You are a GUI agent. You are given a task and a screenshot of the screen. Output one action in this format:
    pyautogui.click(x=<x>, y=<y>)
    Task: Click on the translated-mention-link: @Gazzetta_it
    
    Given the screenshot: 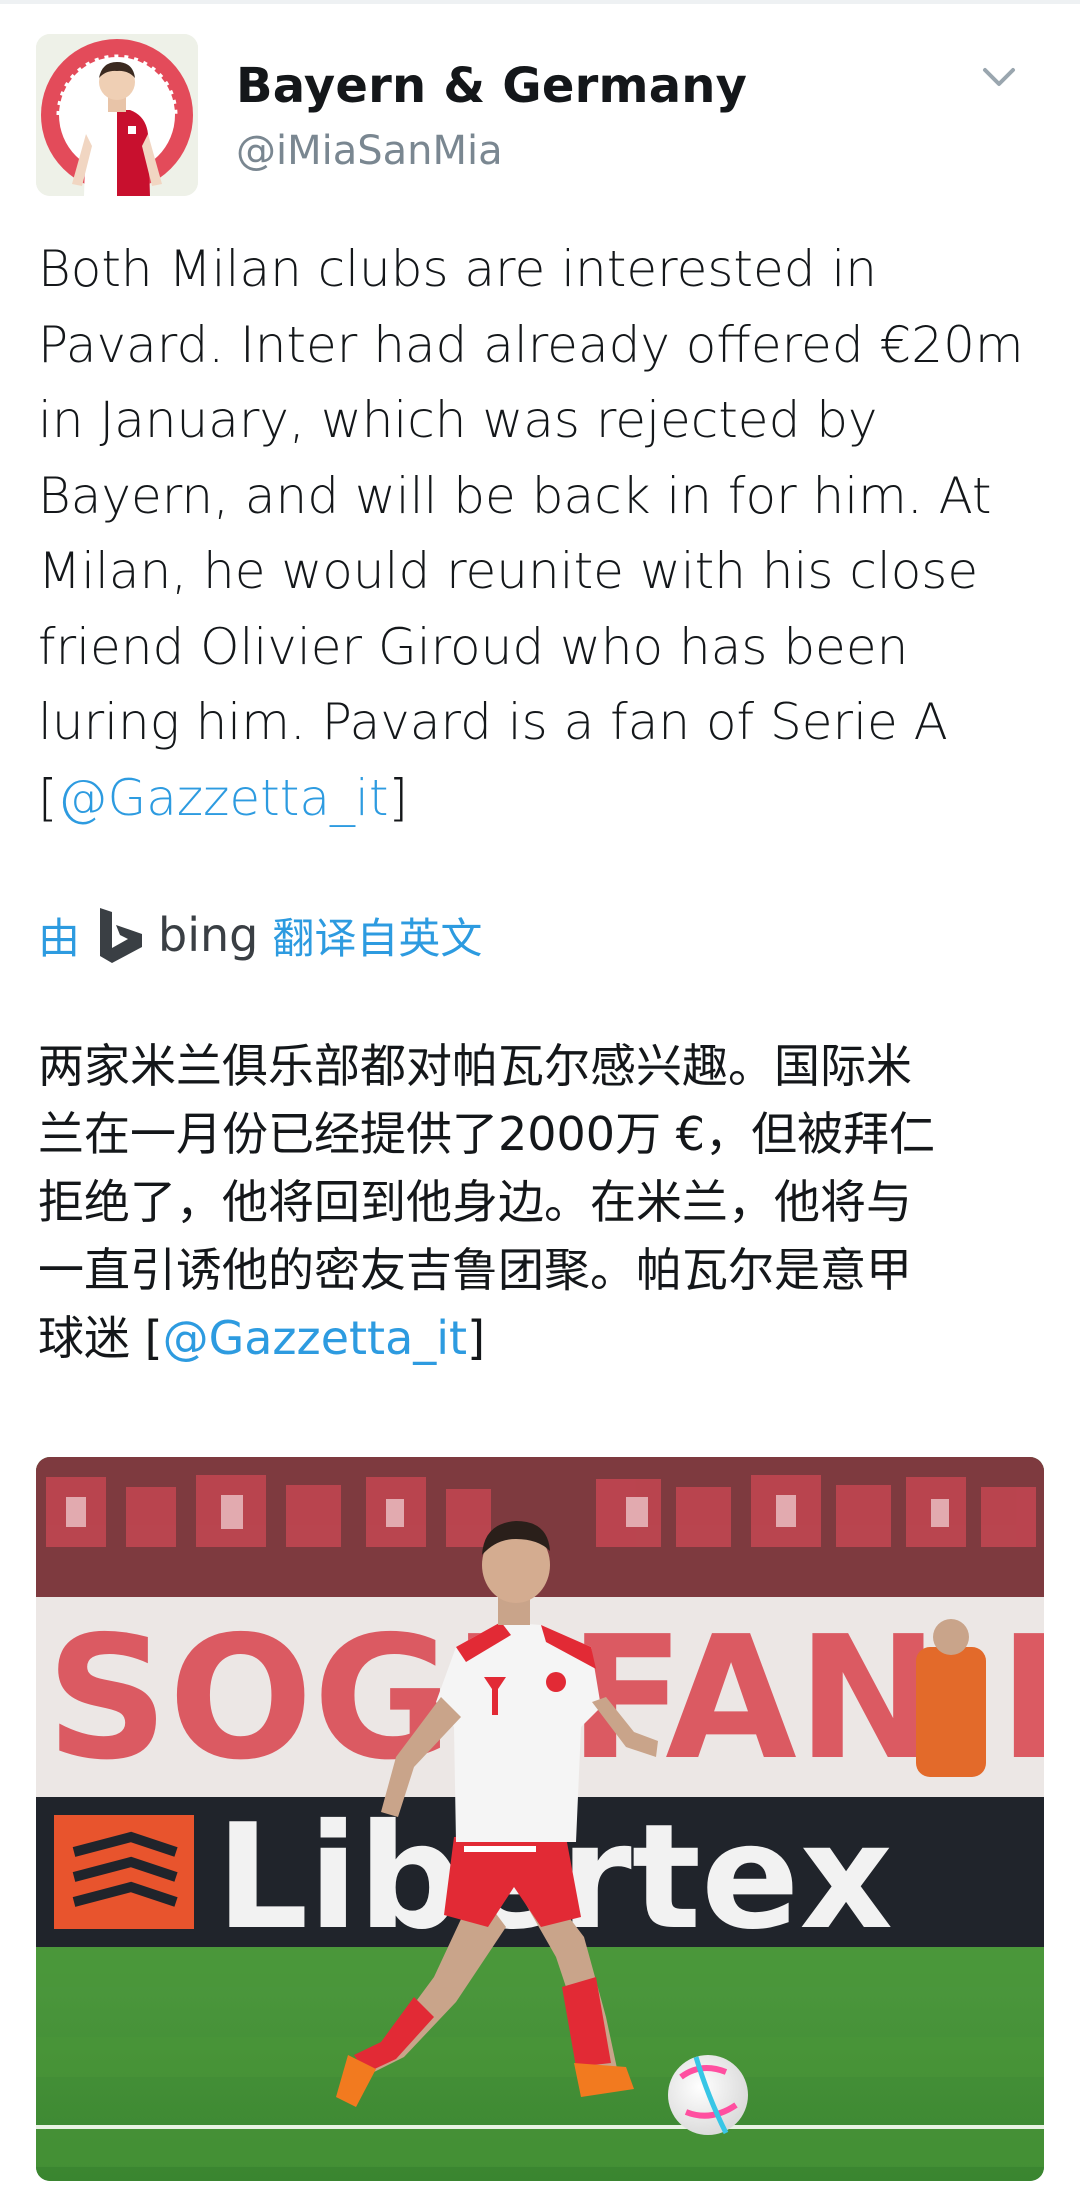 What is the action you would take?
    pyautogui.click(x=315, y=1338)
    